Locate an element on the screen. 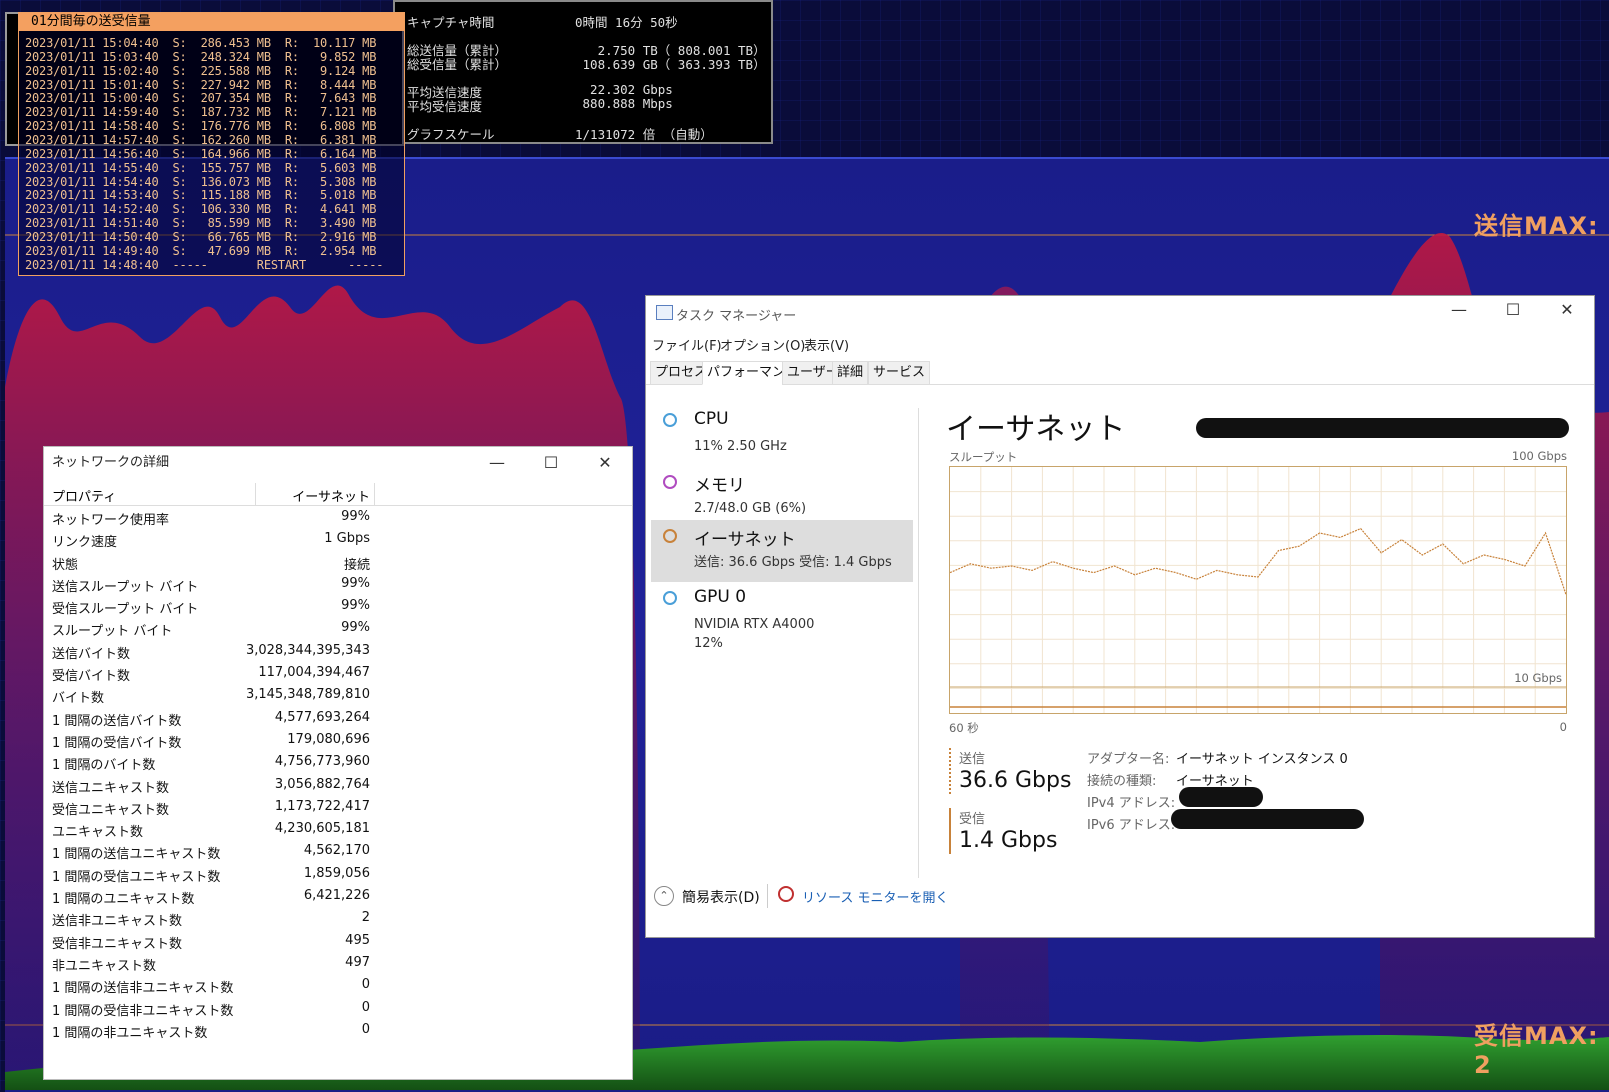  row-property: 1 間隔の受信非ユニキャスト数 is located at coordinates (143, 1011).